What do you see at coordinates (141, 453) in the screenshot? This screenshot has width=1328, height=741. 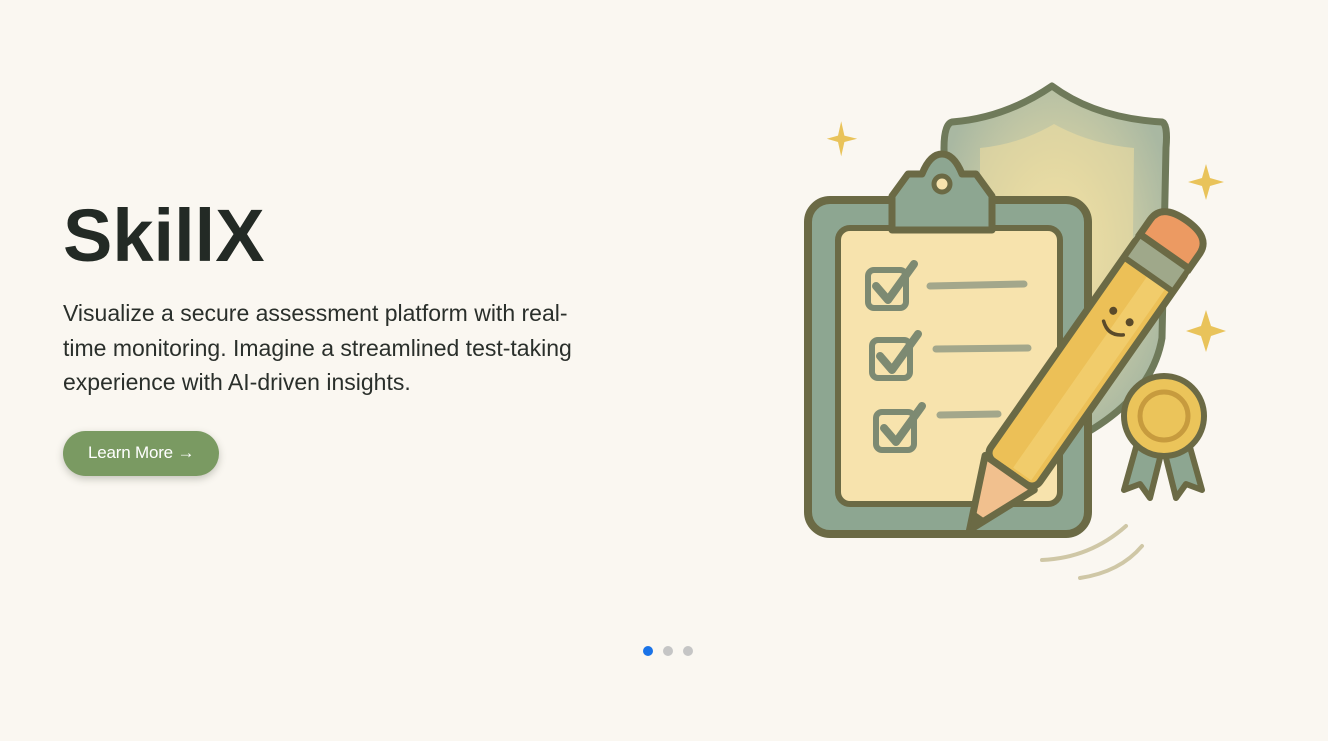 I see `learn-more-button: Learn More →` at bounding box center [141, 453].